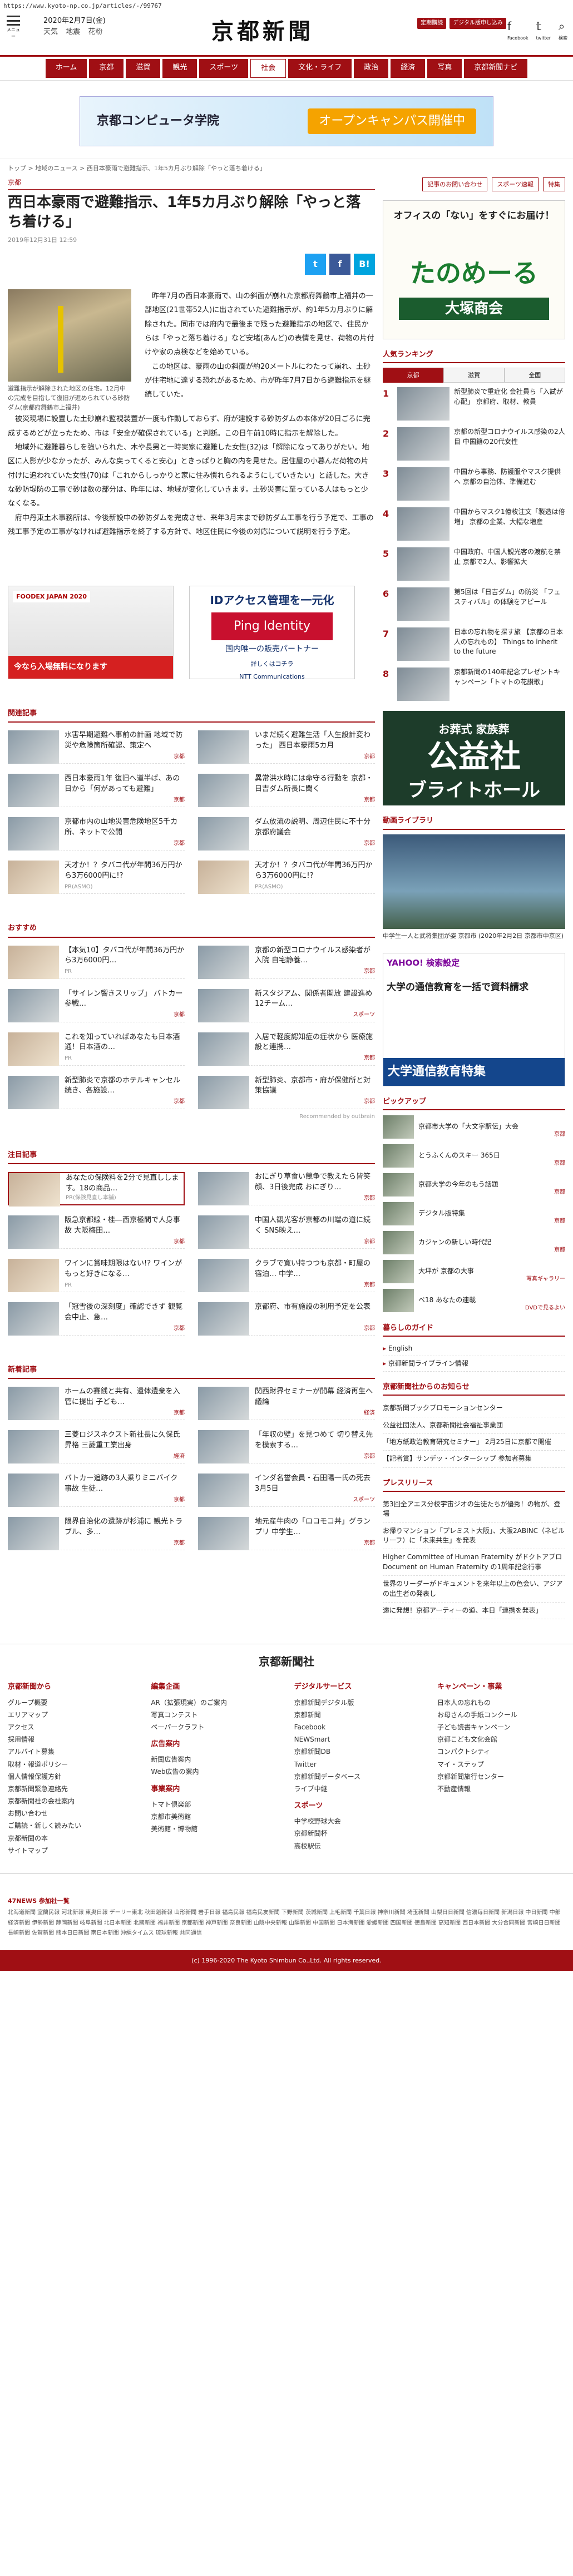 The height and width of the screenshot is (2576, 573). I want to click on nav-item: 文化・ライフ, so click(320, 68).